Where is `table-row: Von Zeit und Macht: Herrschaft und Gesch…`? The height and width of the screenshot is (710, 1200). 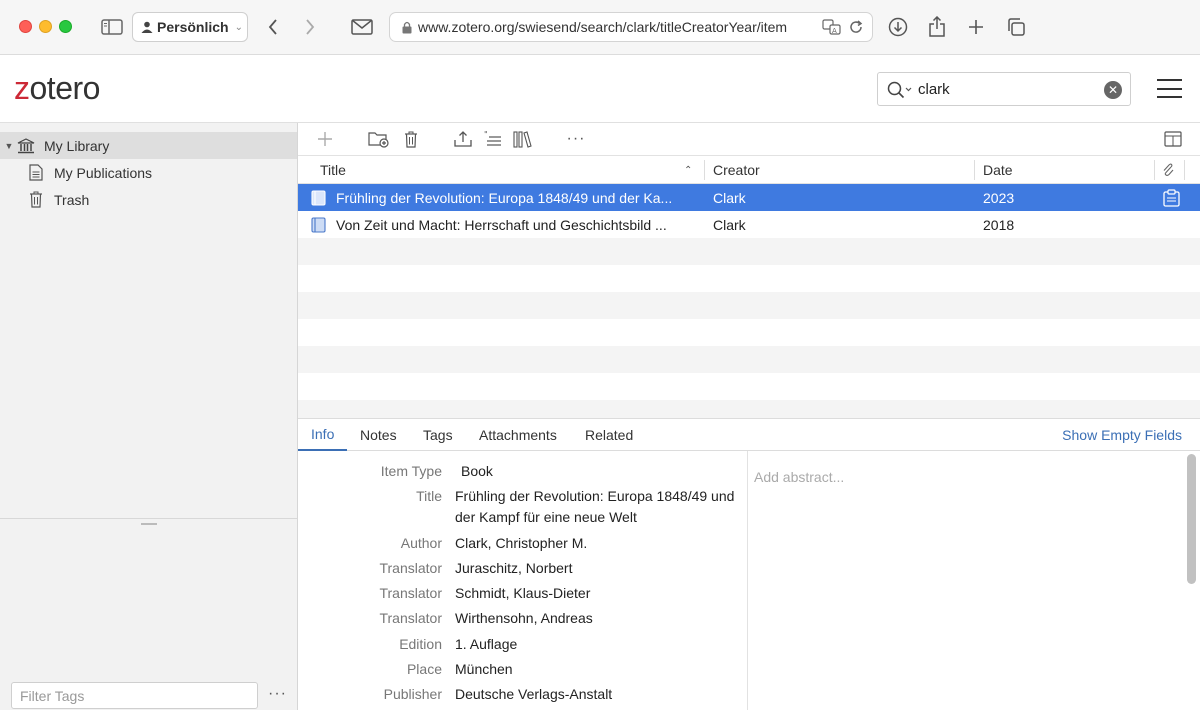
table-row: Von Zeit und Macht: Herrschaft und Gesch… is located at coordinates (749, 224).